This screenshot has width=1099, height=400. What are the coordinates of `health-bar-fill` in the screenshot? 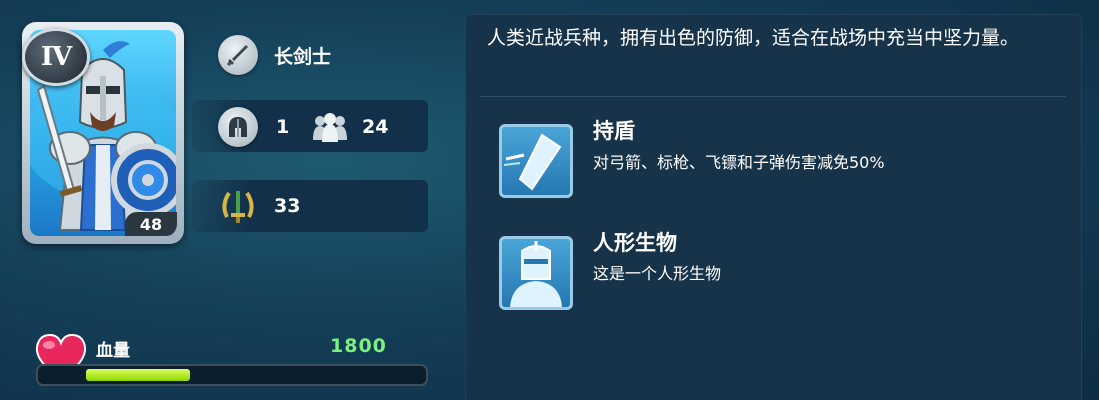 It's located at (138, 375).